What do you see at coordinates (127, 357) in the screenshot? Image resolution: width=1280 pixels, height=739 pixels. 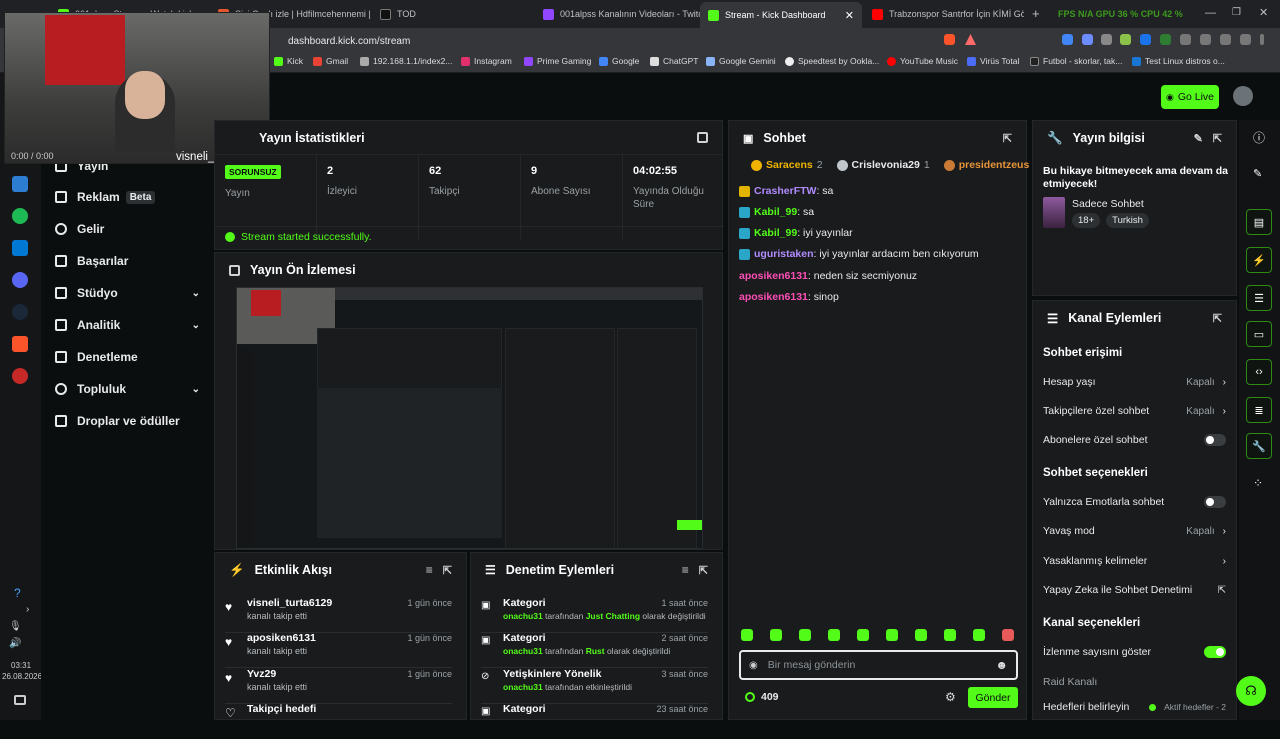 I see `sidebar-item-denetleme: Denetleme` at bounding box center [127, 357].